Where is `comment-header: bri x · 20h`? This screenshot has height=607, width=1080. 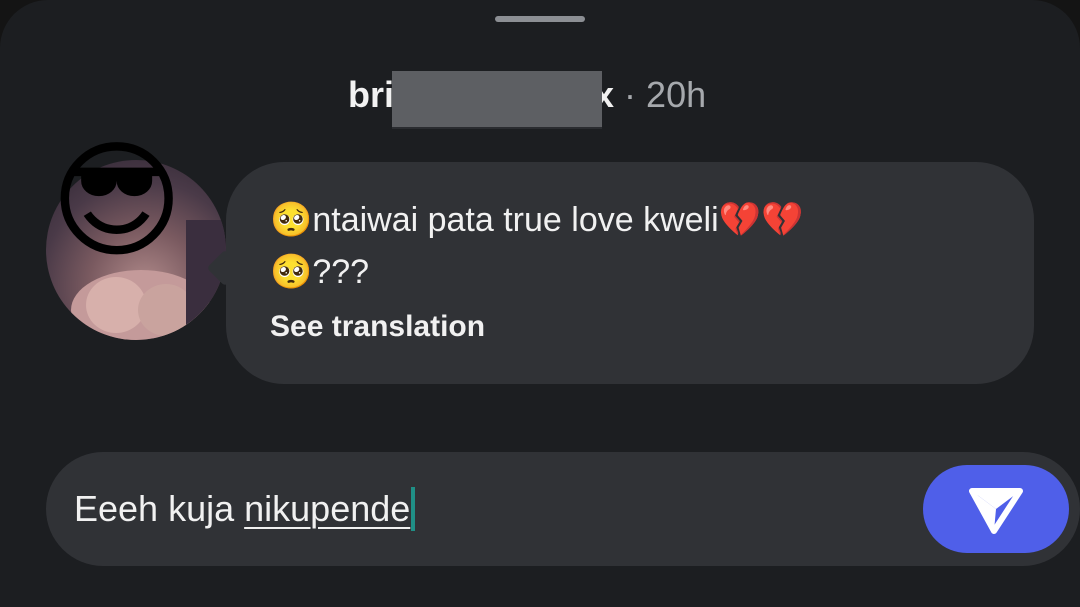 comment-header: bri x · 20h is located at coordinates (527, 98).